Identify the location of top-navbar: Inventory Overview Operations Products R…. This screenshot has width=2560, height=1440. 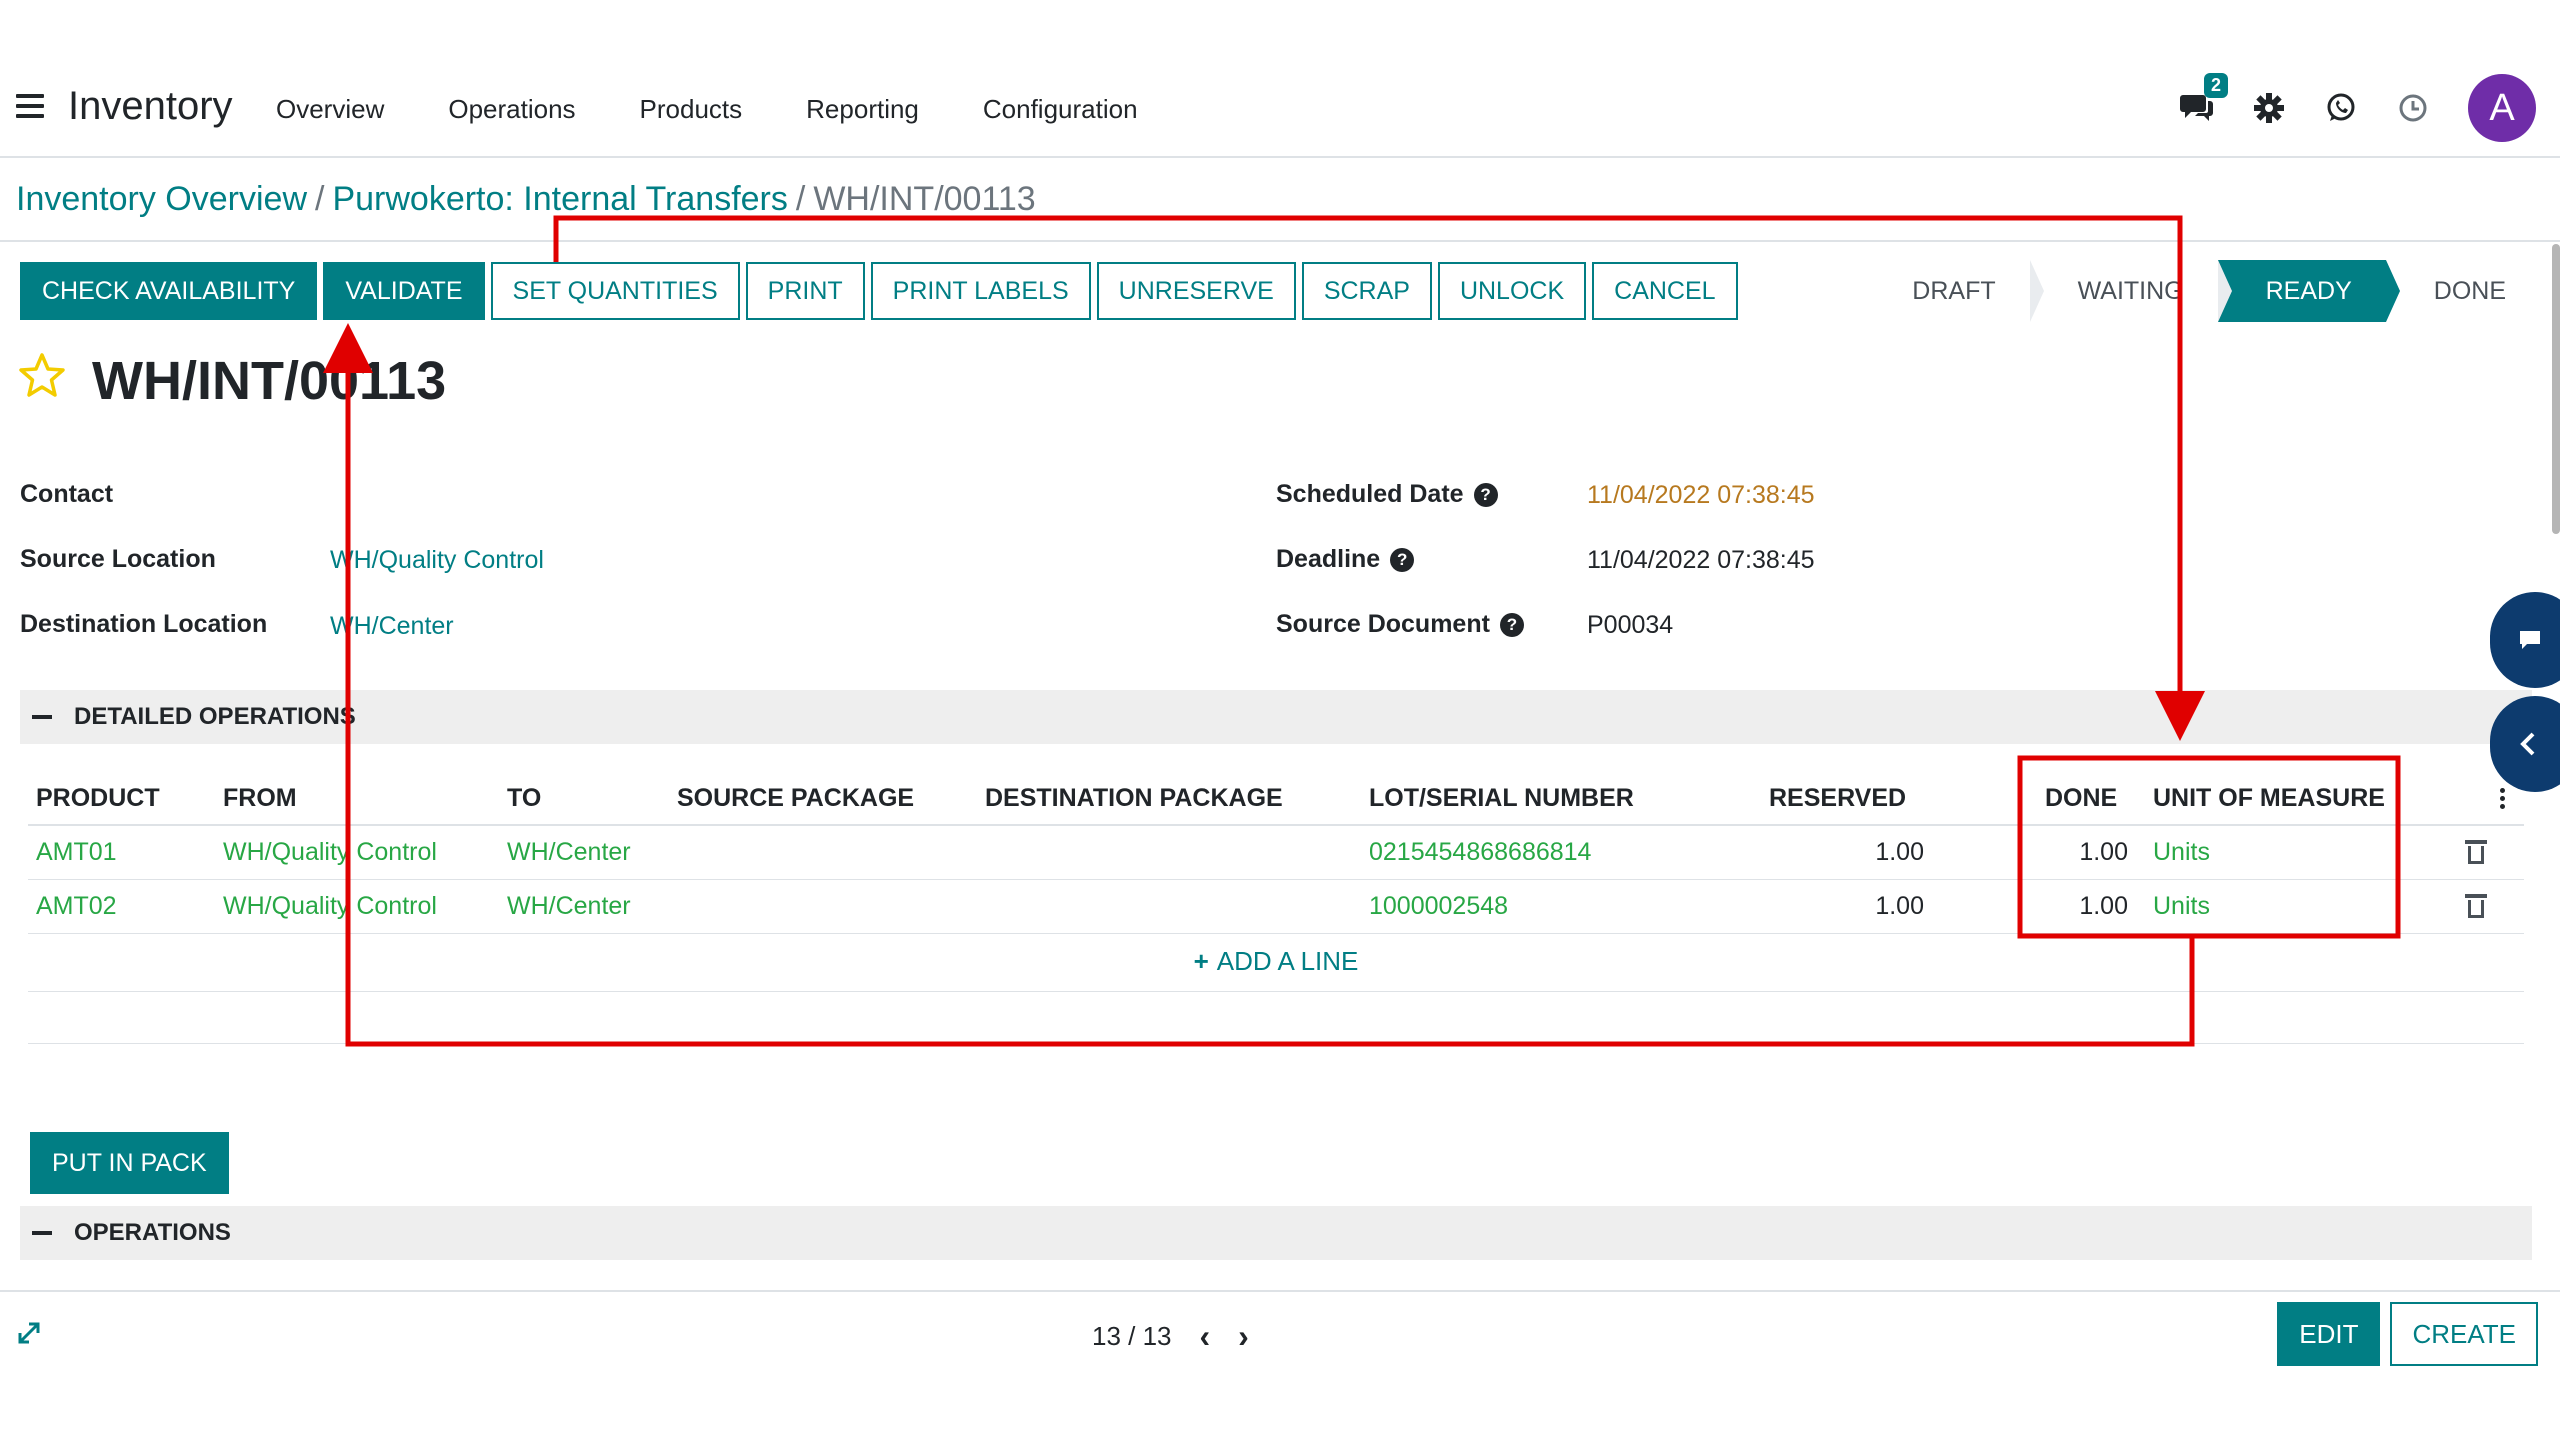
(1280, 79).